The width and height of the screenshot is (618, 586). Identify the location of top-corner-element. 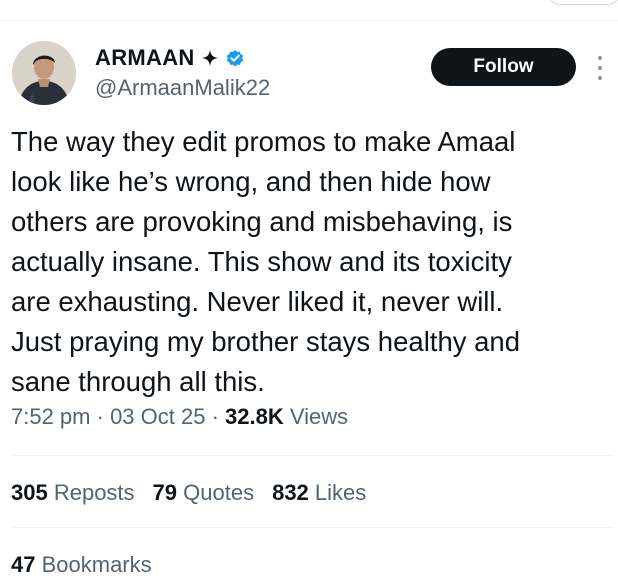
(583, 2).